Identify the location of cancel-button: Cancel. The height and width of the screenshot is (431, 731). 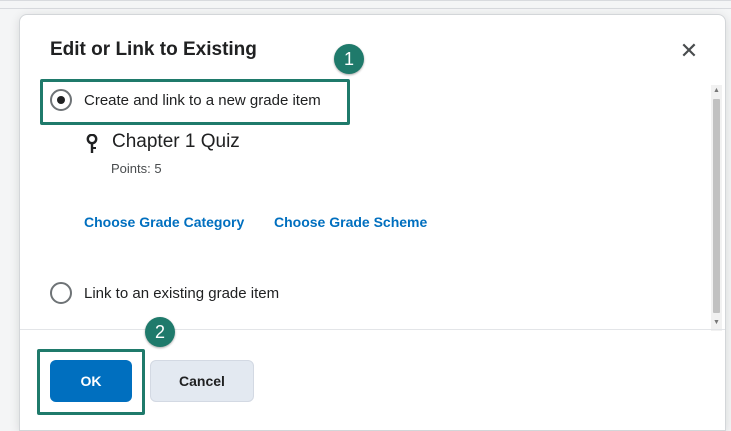
(202, 381).